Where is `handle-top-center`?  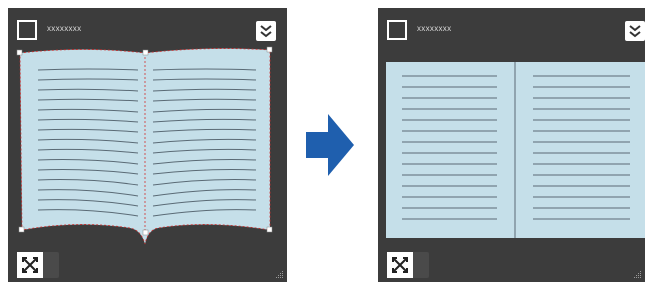 handle-top-center is located at coordinates (145, 52).